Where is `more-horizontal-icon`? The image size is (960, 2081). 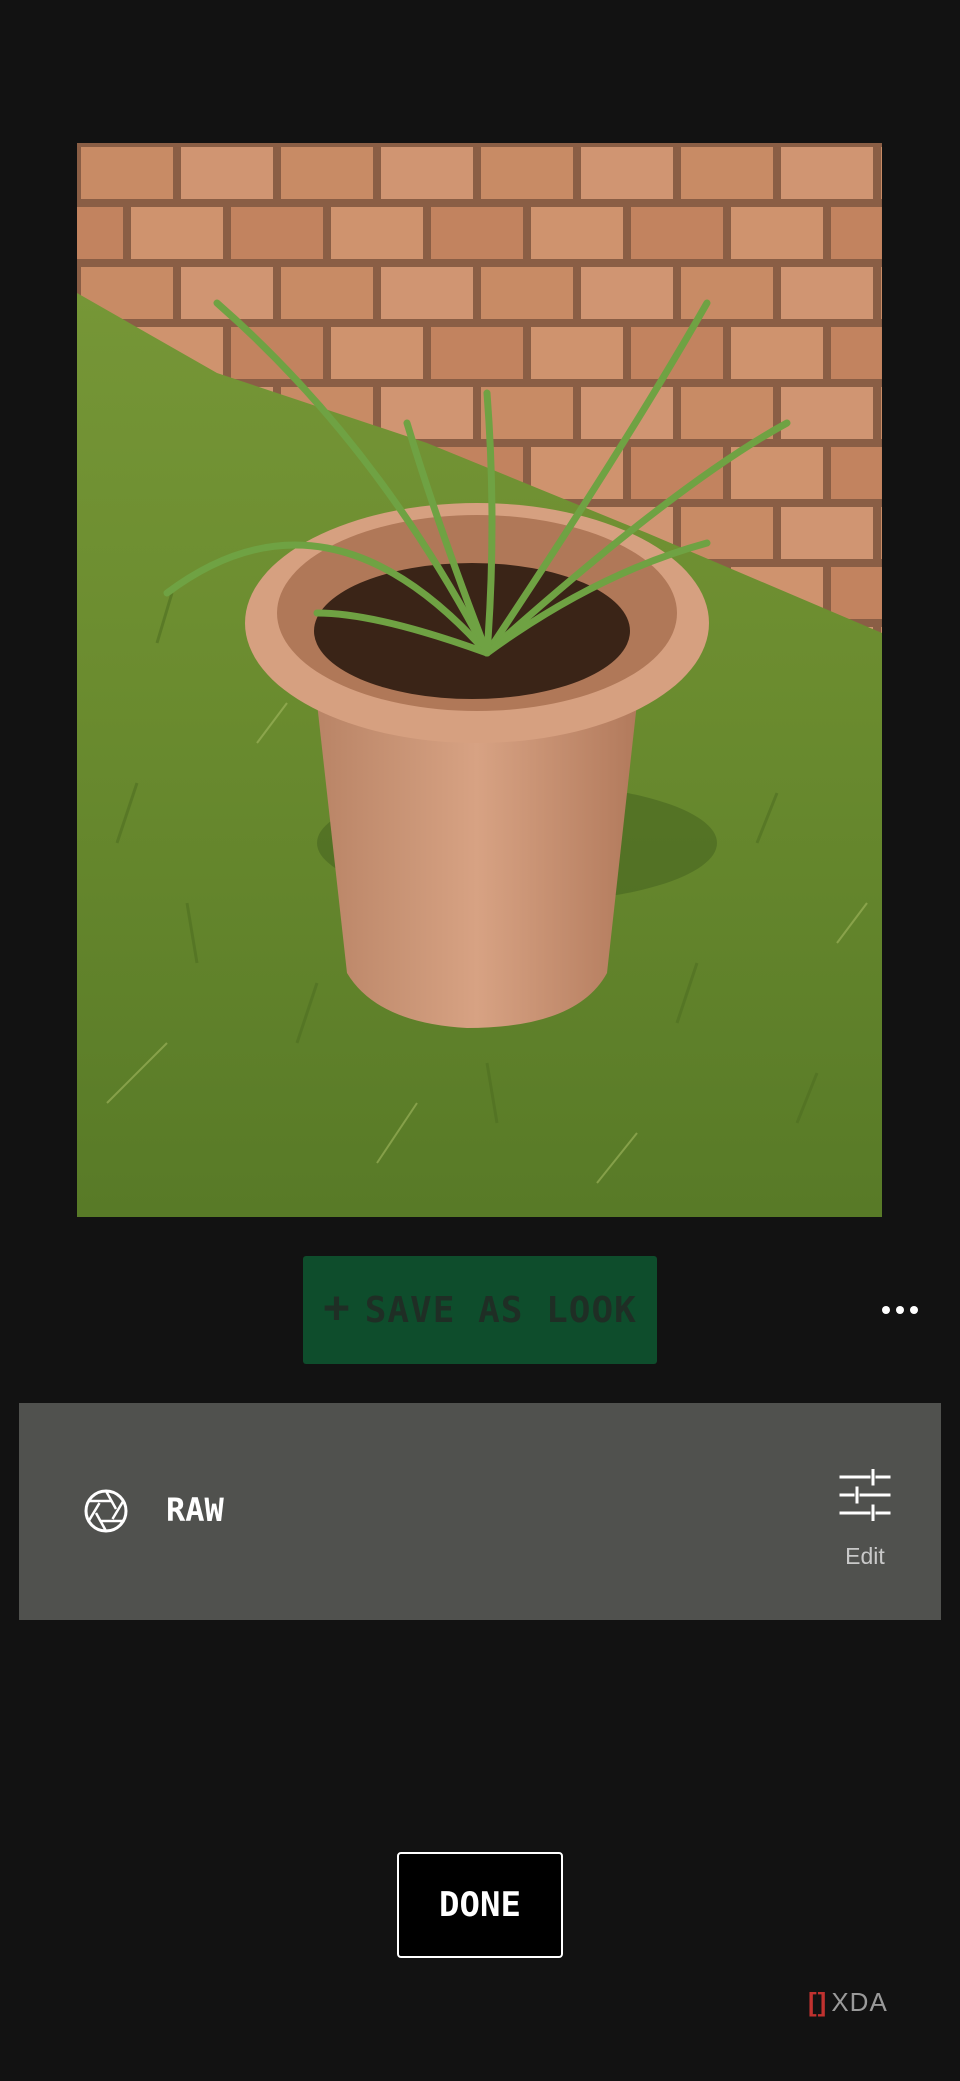
more-horizontal-icon is located at coordinates (886, 1310).